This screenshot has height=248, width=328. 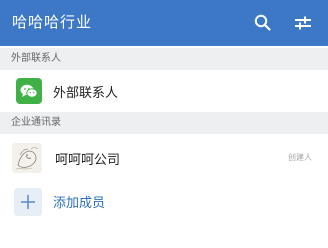 I want to click on wechat-icon, so click(x=29, y=91).